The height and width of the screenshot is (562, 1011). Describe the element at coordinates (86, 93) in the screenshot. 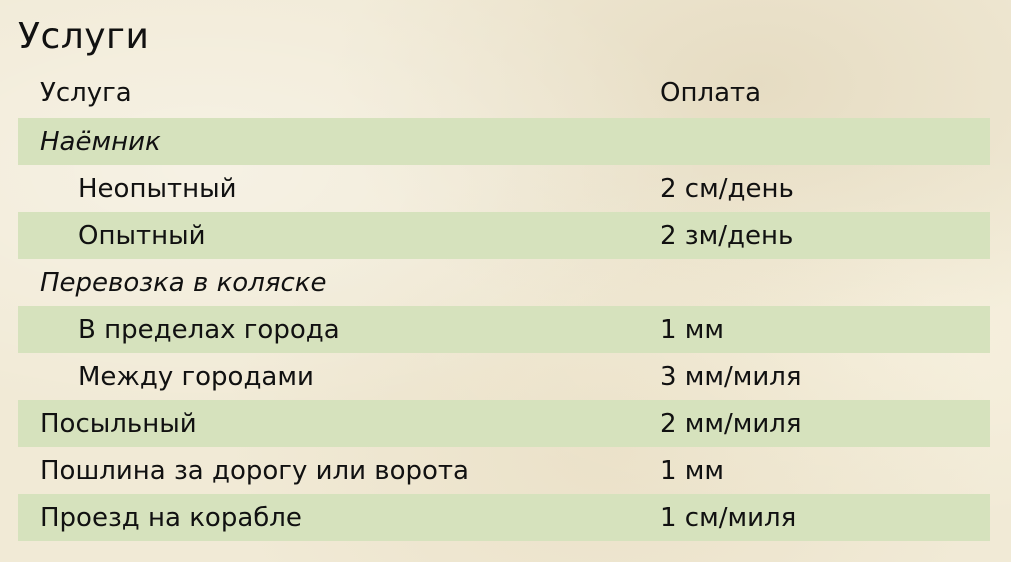

I see `column-header-service: Услуга` at that location.